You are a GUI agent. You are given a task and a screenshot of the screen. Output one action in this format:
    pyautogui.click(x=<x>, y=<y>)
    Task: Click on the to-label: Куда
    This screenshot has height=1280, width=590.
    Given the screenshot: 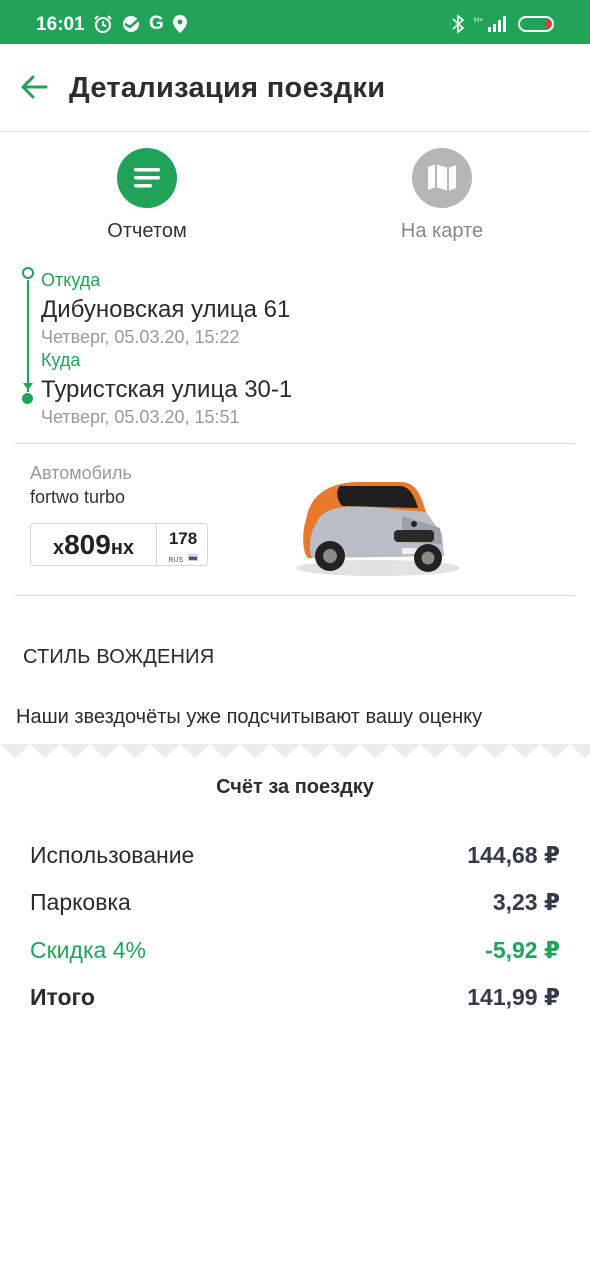 What is the action you would take?
    pyautogui.click(x=61, y=360)
    